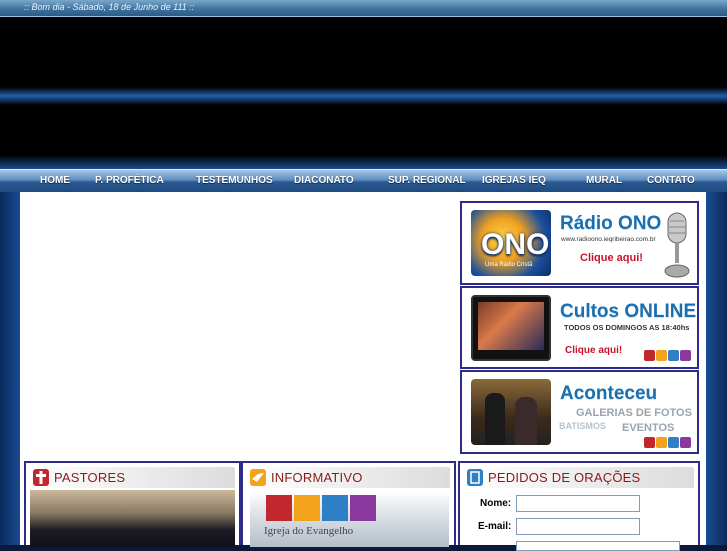 The height and width of the screenshot is (551, 727). I want to click on box-informativo: INFORMATIVO Igreja do Evangelho, so click(348, 504).